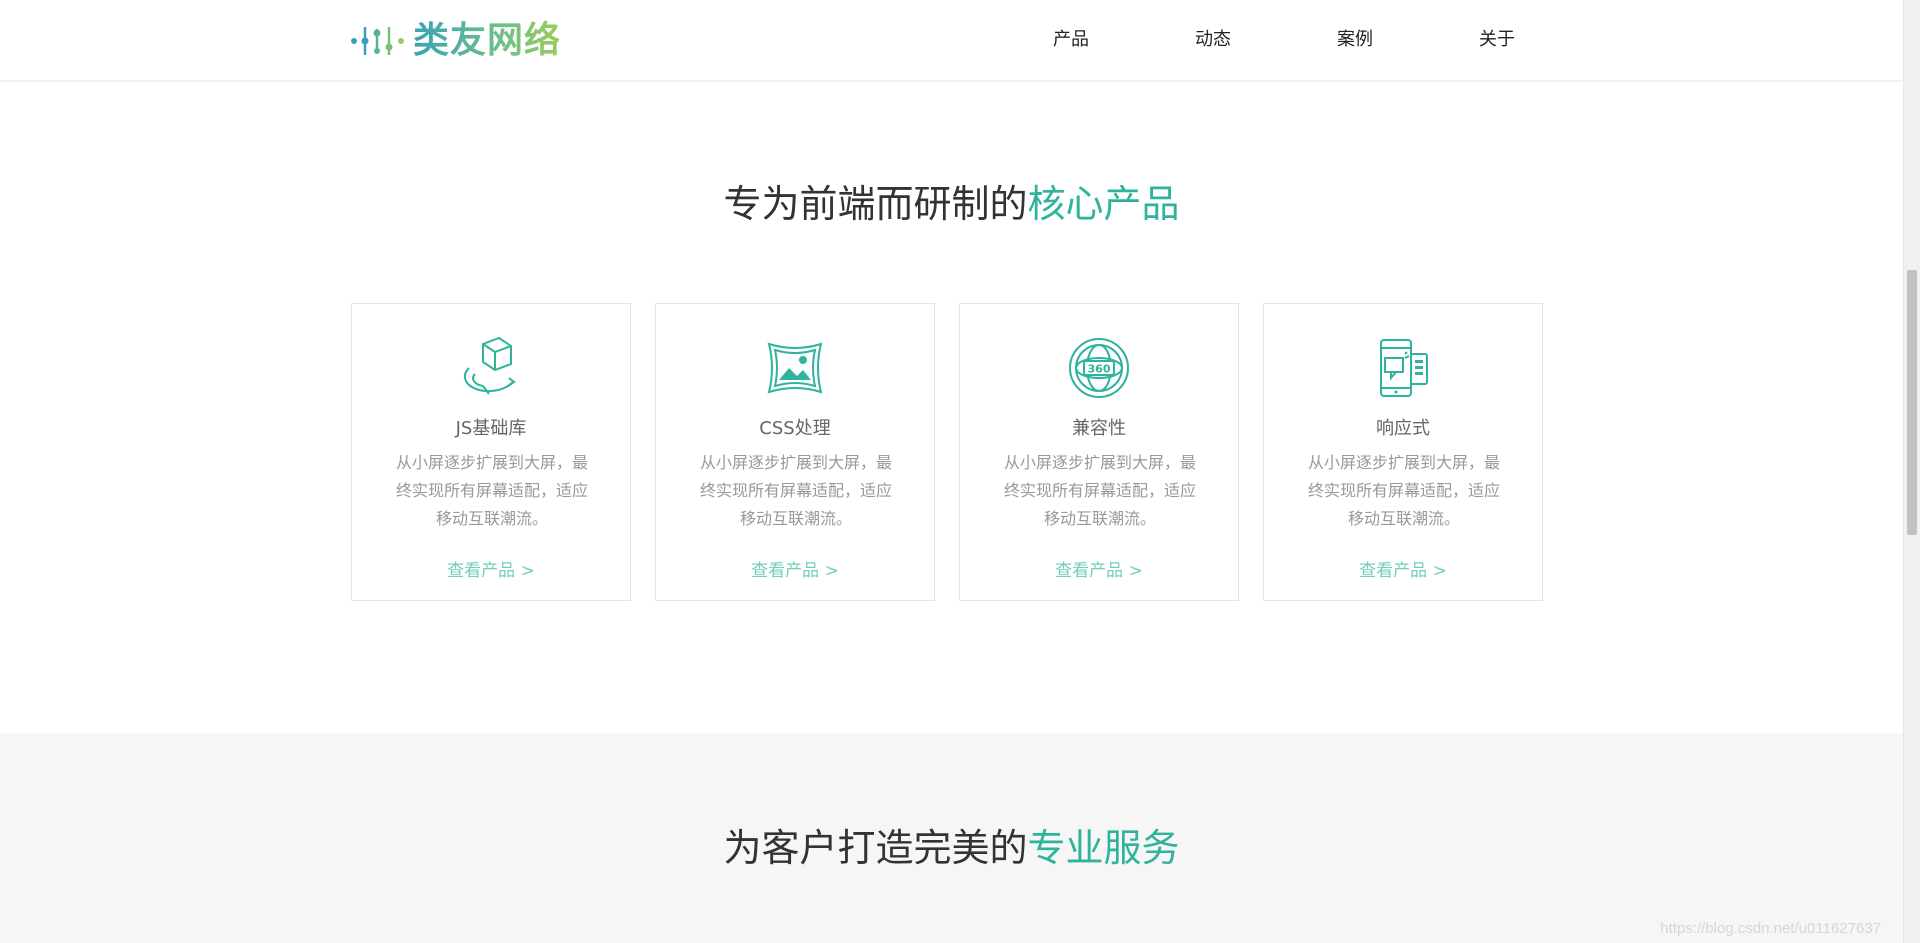 The height and width of the screenshot is (943, 1920). I want to click on globe-360-icon: 360, so click(1099, 368).